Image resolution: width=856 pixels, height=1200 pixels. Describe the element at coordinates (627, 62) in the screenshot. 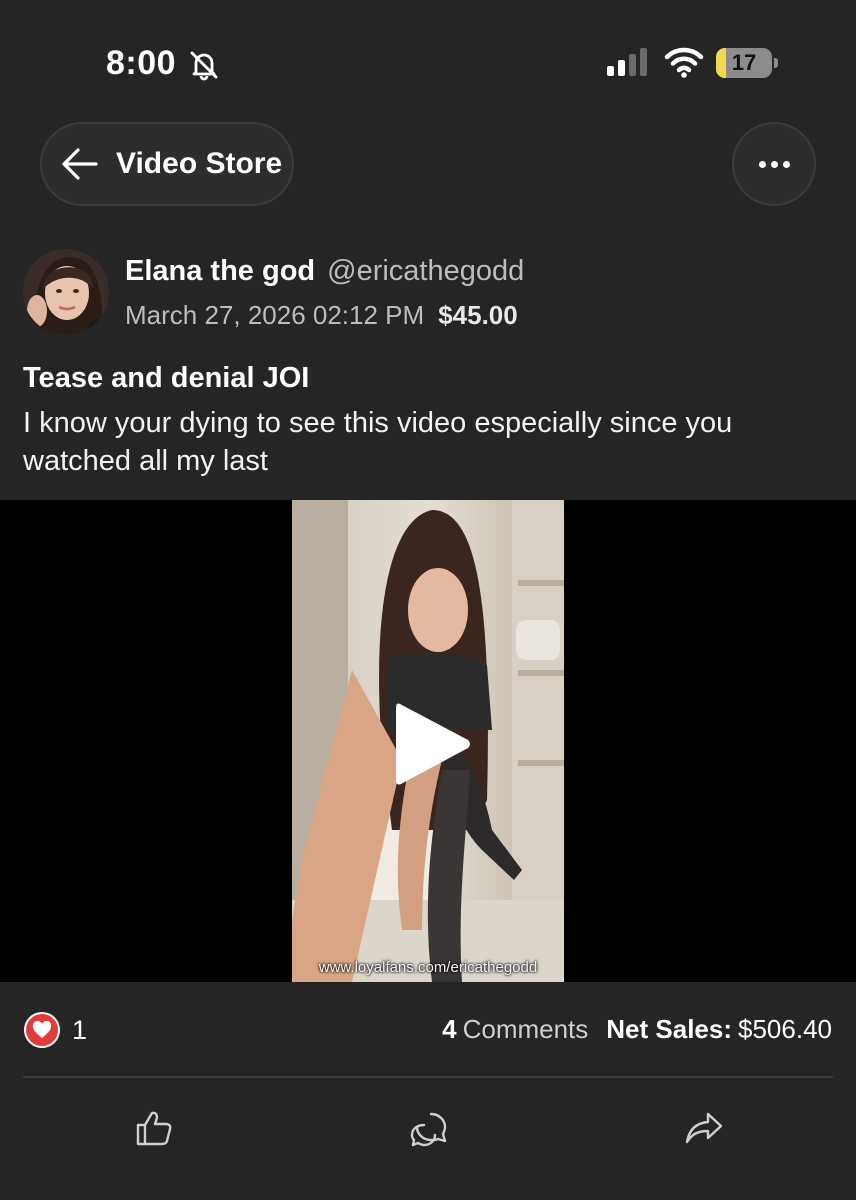

I see `signal-icon` at that location.